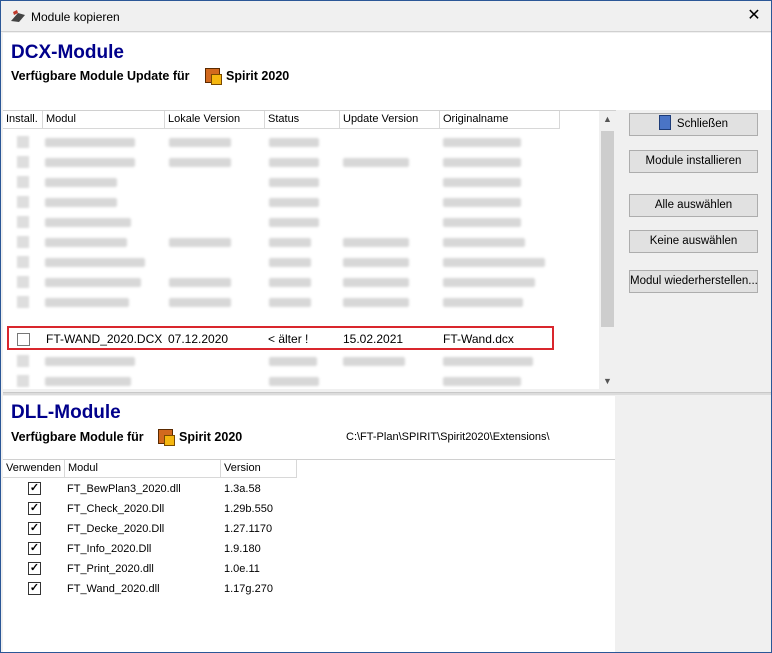 The width and height of the screenshot is (772, 653). What do you see at coordinates (754, 16) in the screenshot?
I see `close-icon: ✕` at bounding box center [754, 16].